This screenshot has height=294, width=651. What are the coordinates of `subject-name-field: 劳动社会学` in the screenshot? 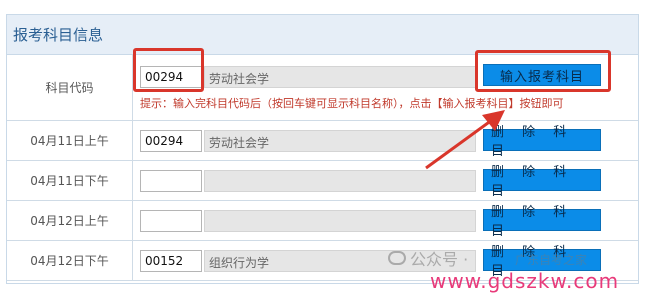 It's located at (340, 77).